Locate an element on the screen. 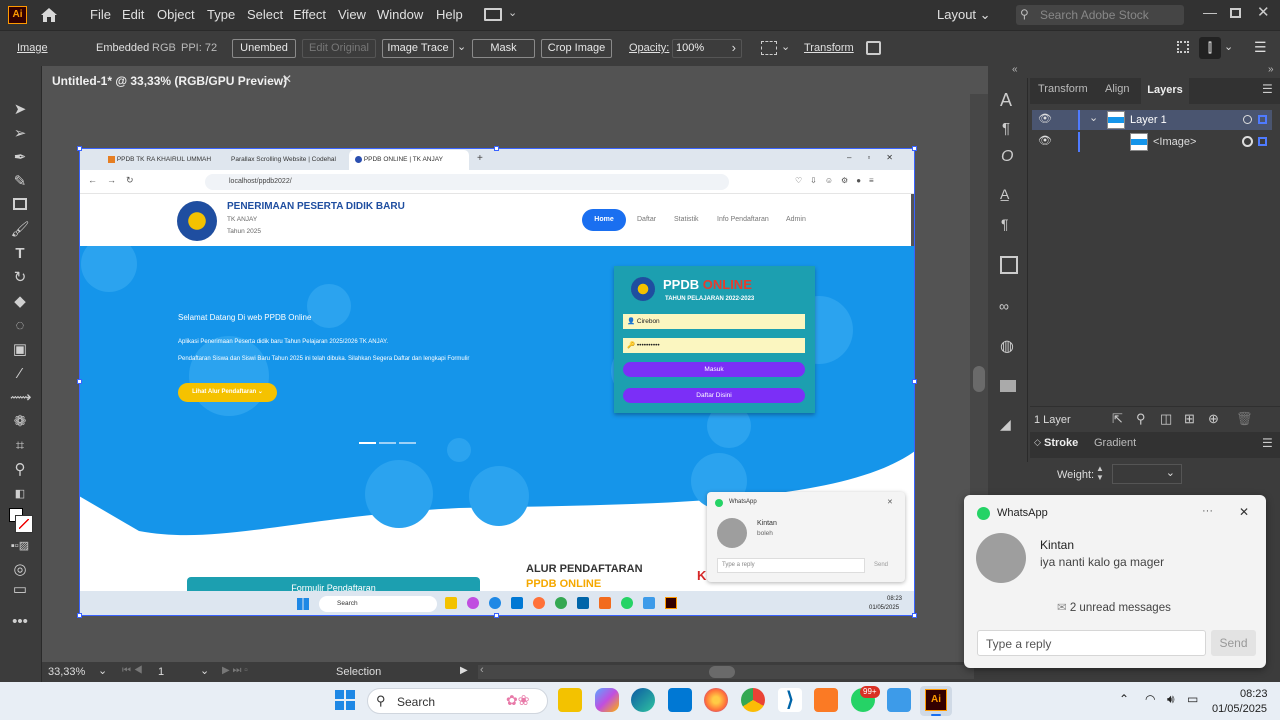  visibility-eye-icon: 👁 is located at coordinates (1045, 118).